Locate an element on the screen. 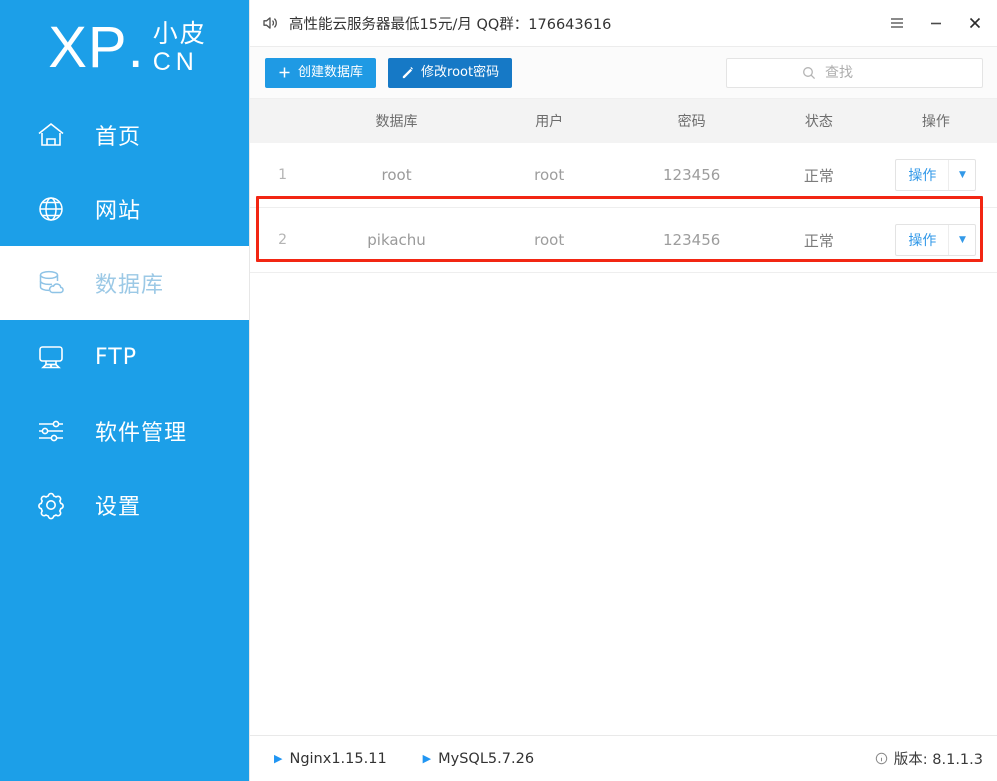  change-root-password-button: 修改root密码 is located at coordinates (450, 72).